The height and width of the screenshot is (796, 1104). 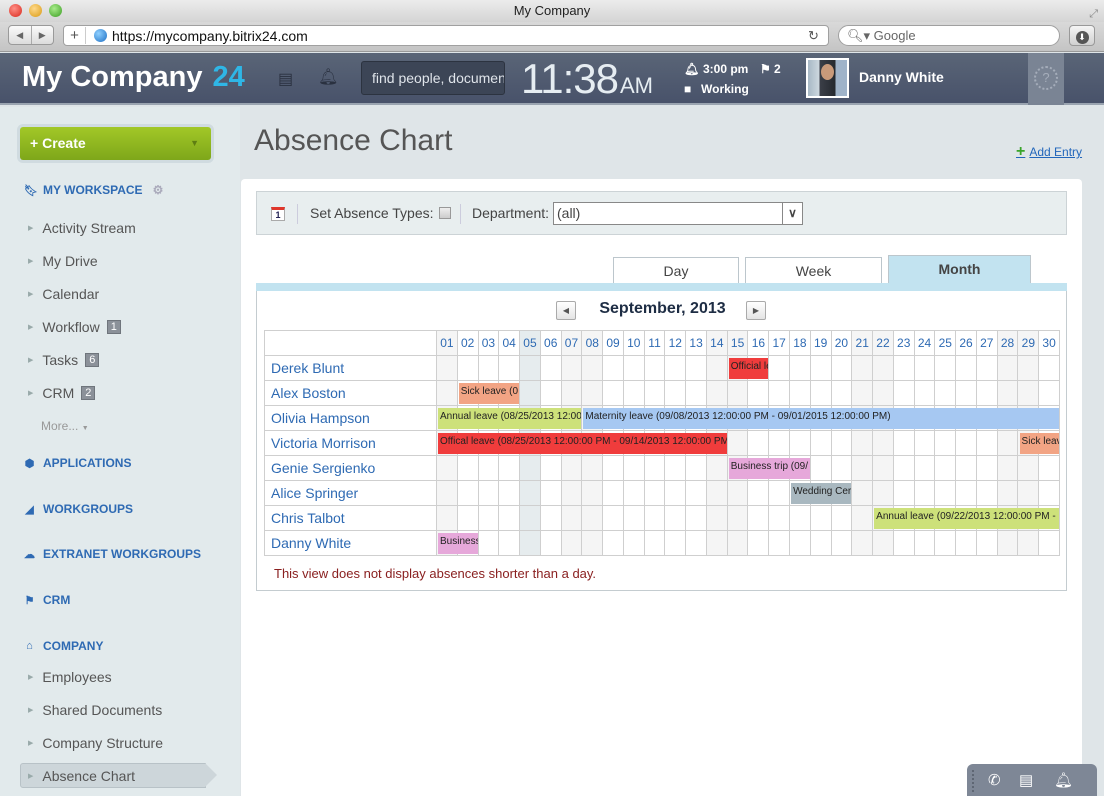 What do you see at coordinates (967, 518) in the screenshot?
I see `absence-bar: Annual leave (09/22/2013 12:00:00 PM -` at bounding box center [967, 518].